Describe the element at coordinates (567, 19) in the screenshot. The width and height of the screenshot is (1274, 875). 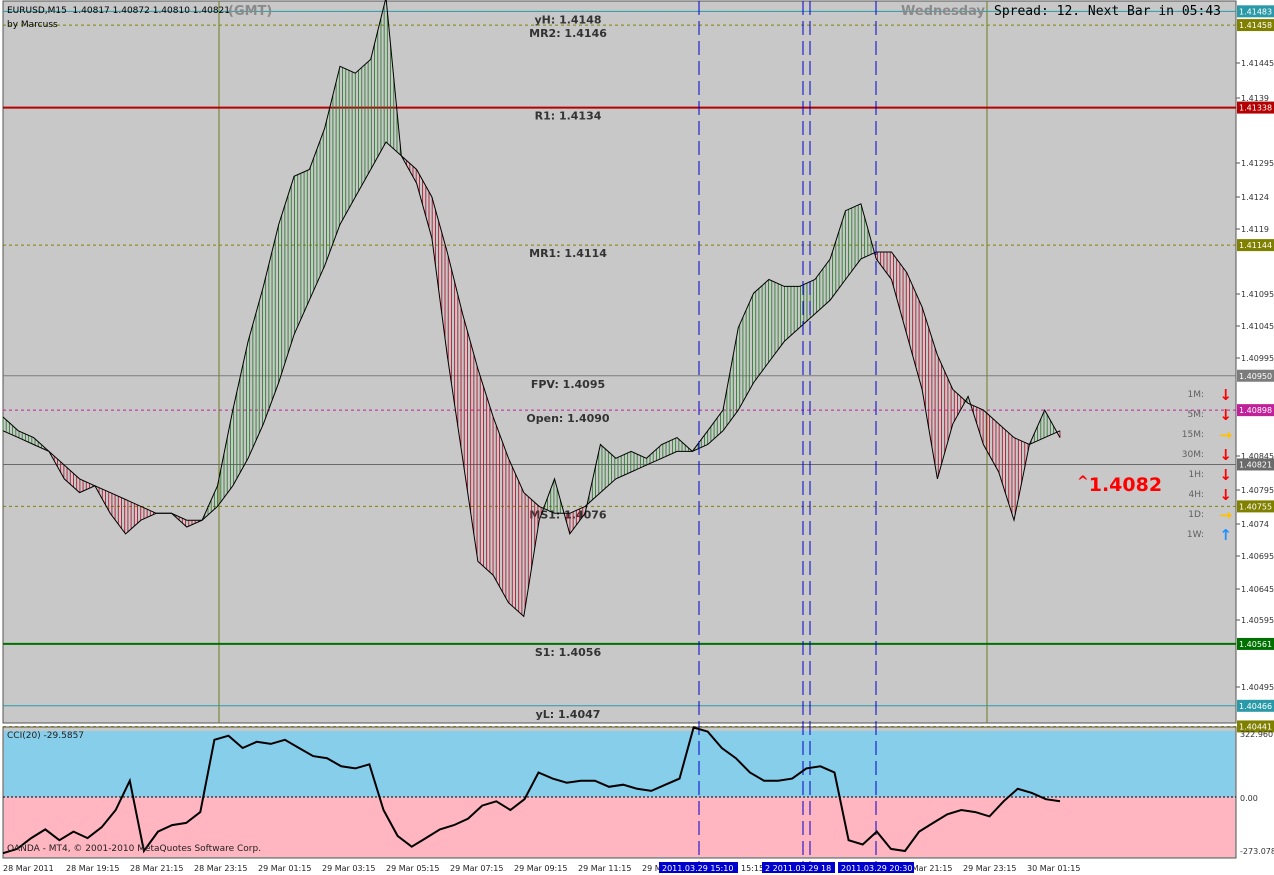
I see `level-label-yh: yH: 1.4148` at that location.